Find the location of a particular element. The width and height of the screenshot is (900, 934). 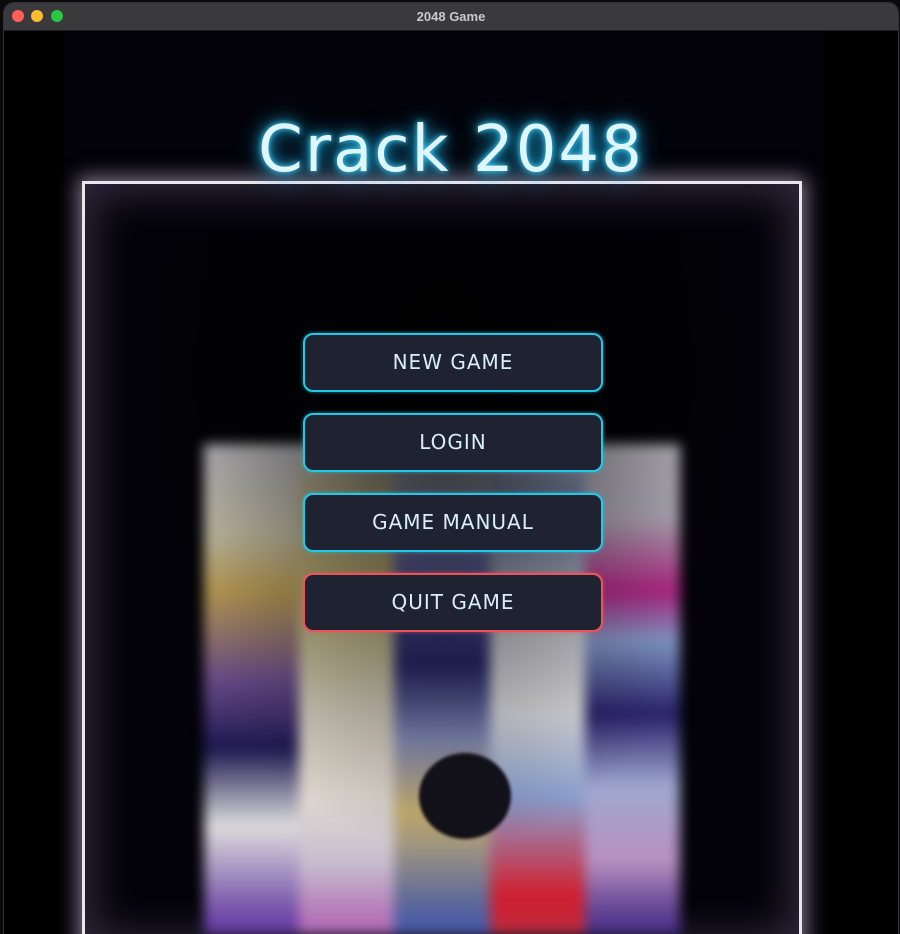

main-menu: NEW GAME LOGIN GAME MANUAL QUIT GAME is located at coordinates (453, 493).